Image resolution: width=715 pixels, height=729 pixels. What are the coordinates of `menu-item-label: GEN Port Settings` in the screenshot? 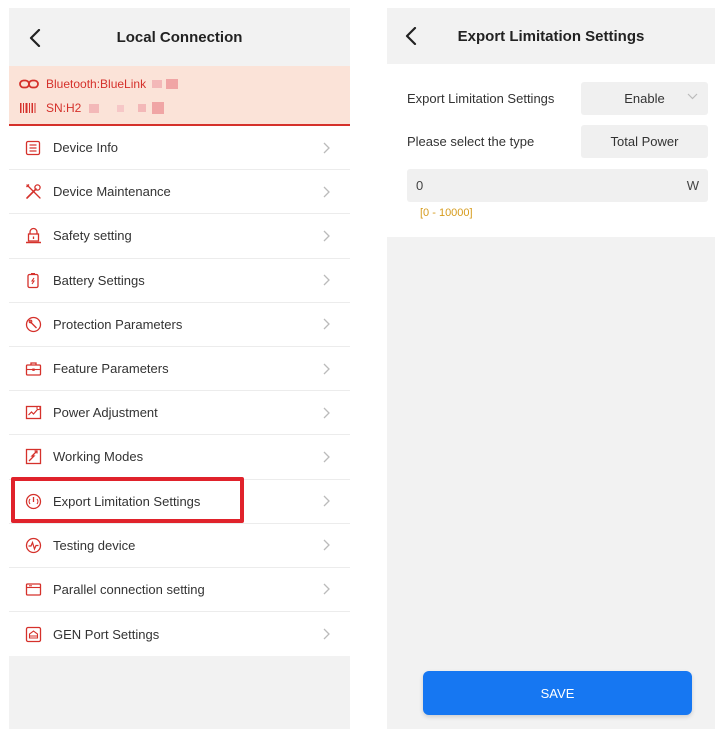 It's located at (106, 634).